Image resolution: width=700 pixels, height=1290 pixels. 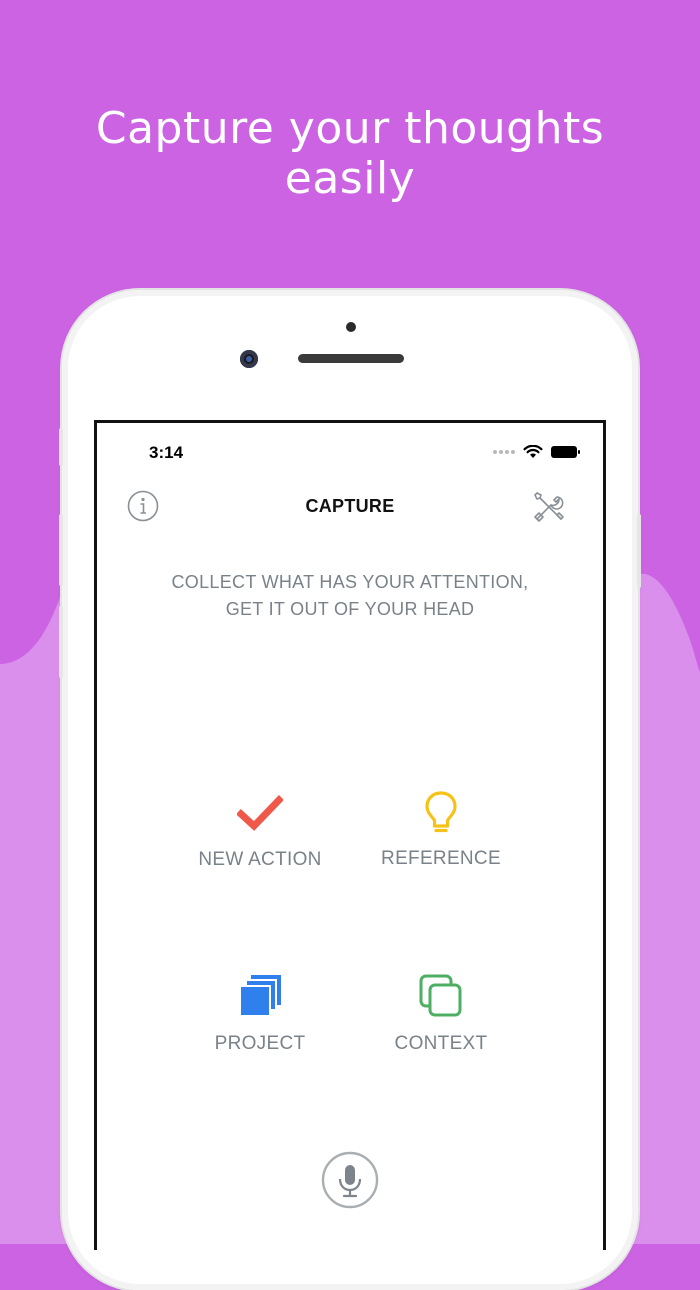 I want to click on proximity-sensor, so click(x=351, y=327).